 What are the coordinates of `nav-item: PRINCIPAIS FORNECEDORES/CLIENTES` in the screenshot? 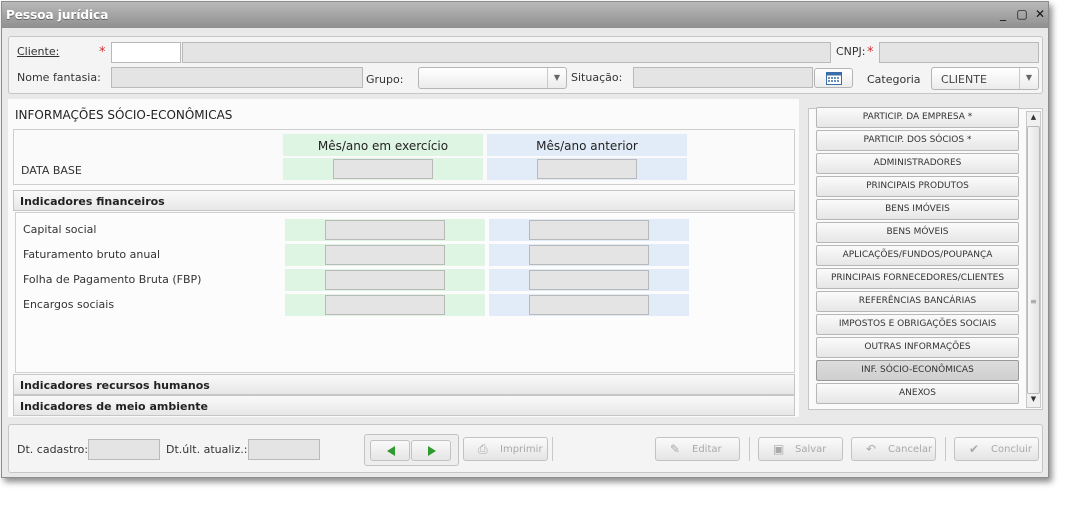 It's located at (917, 278).